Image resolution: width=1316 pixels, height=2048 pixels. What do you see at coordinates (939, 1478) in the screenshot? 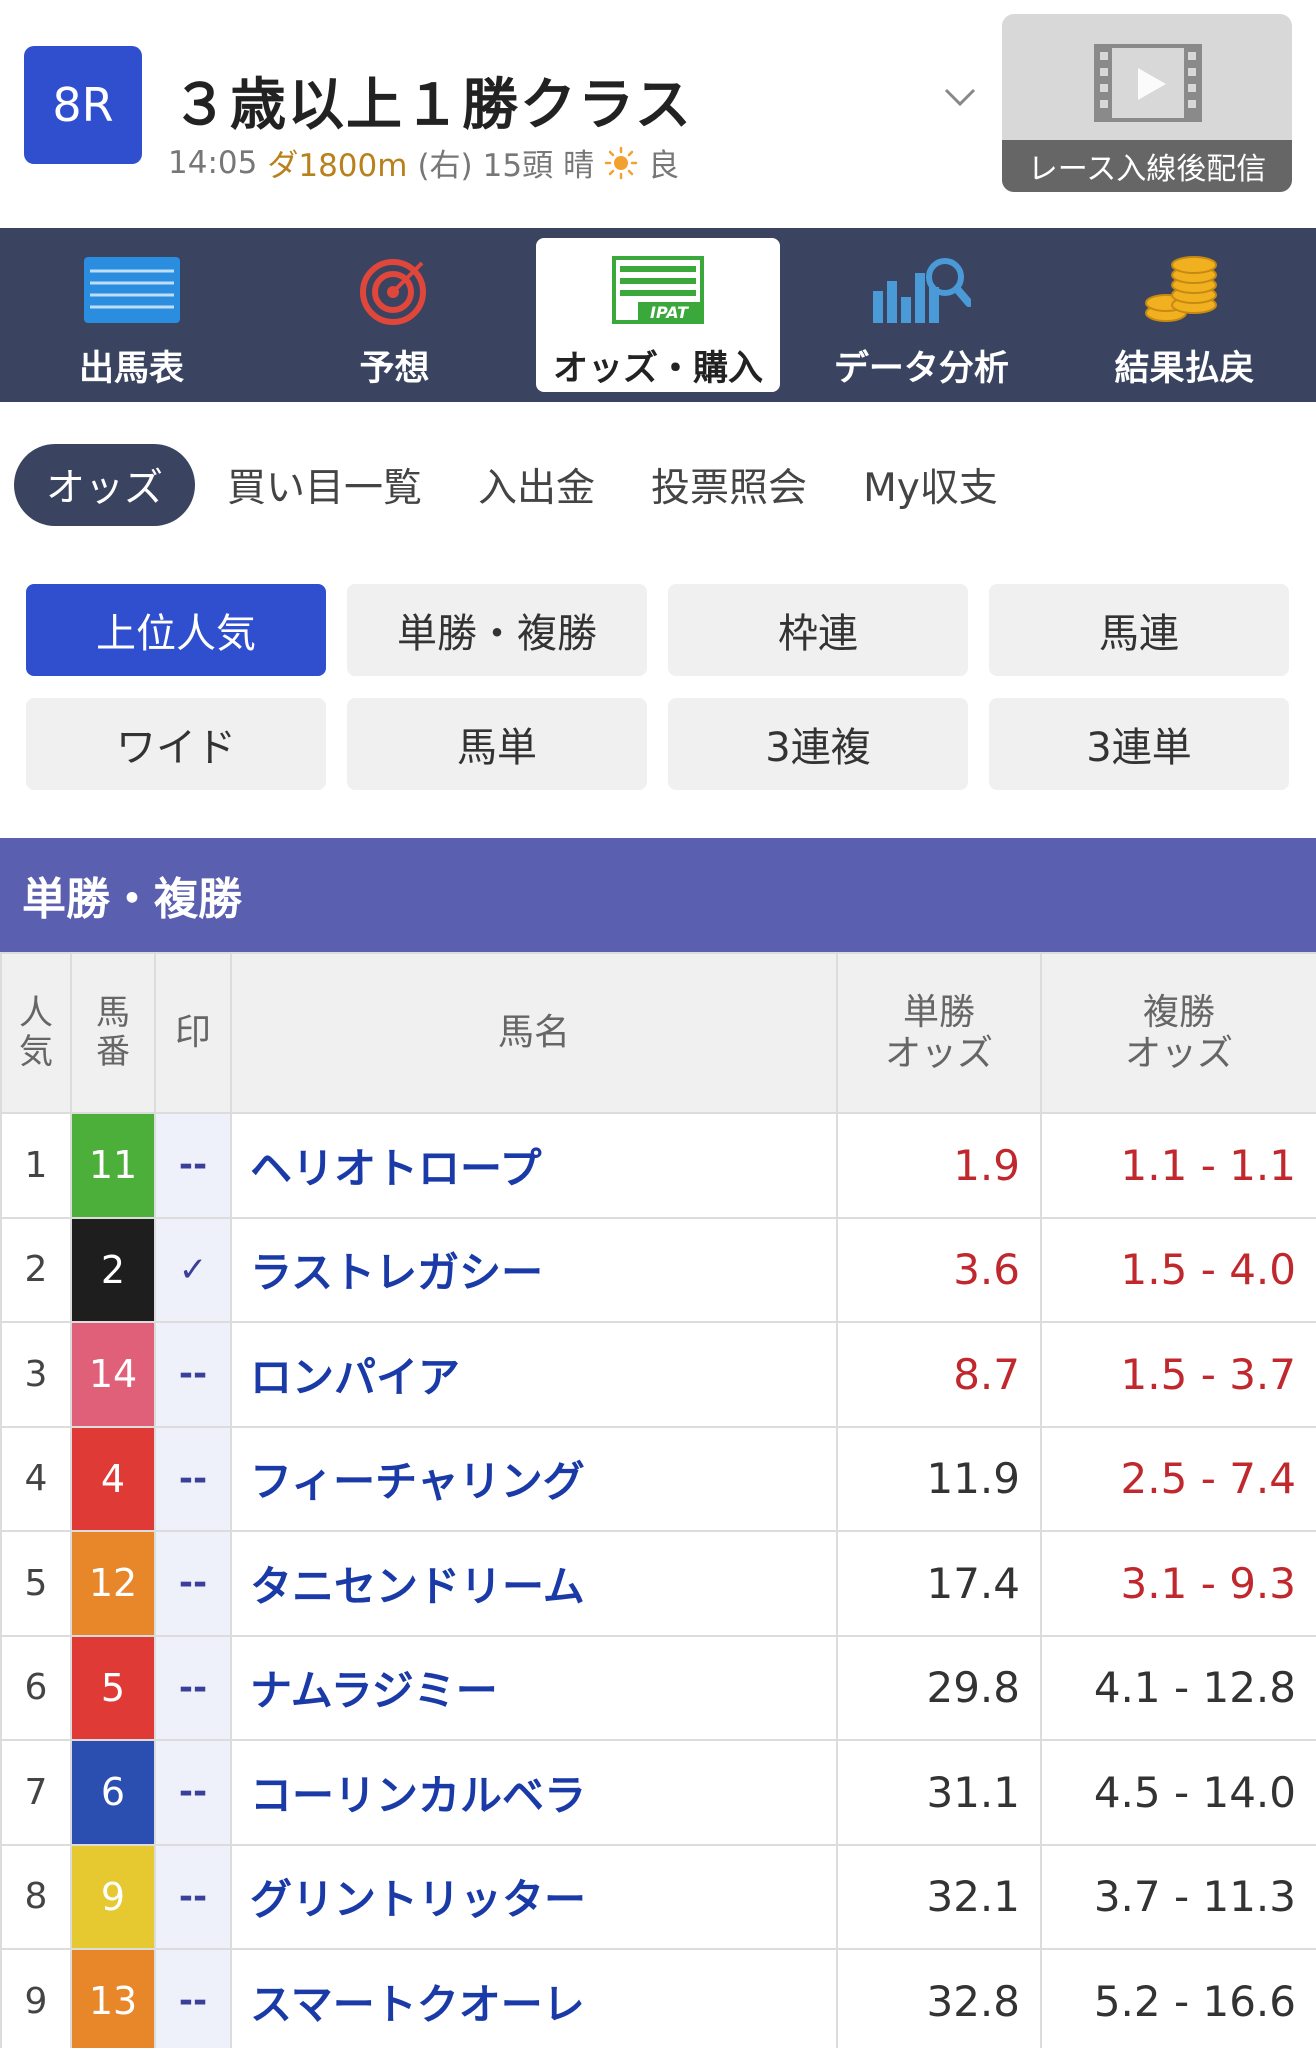
I see `win-odds-cell: 11.9` at bounding box center [939, 1478].